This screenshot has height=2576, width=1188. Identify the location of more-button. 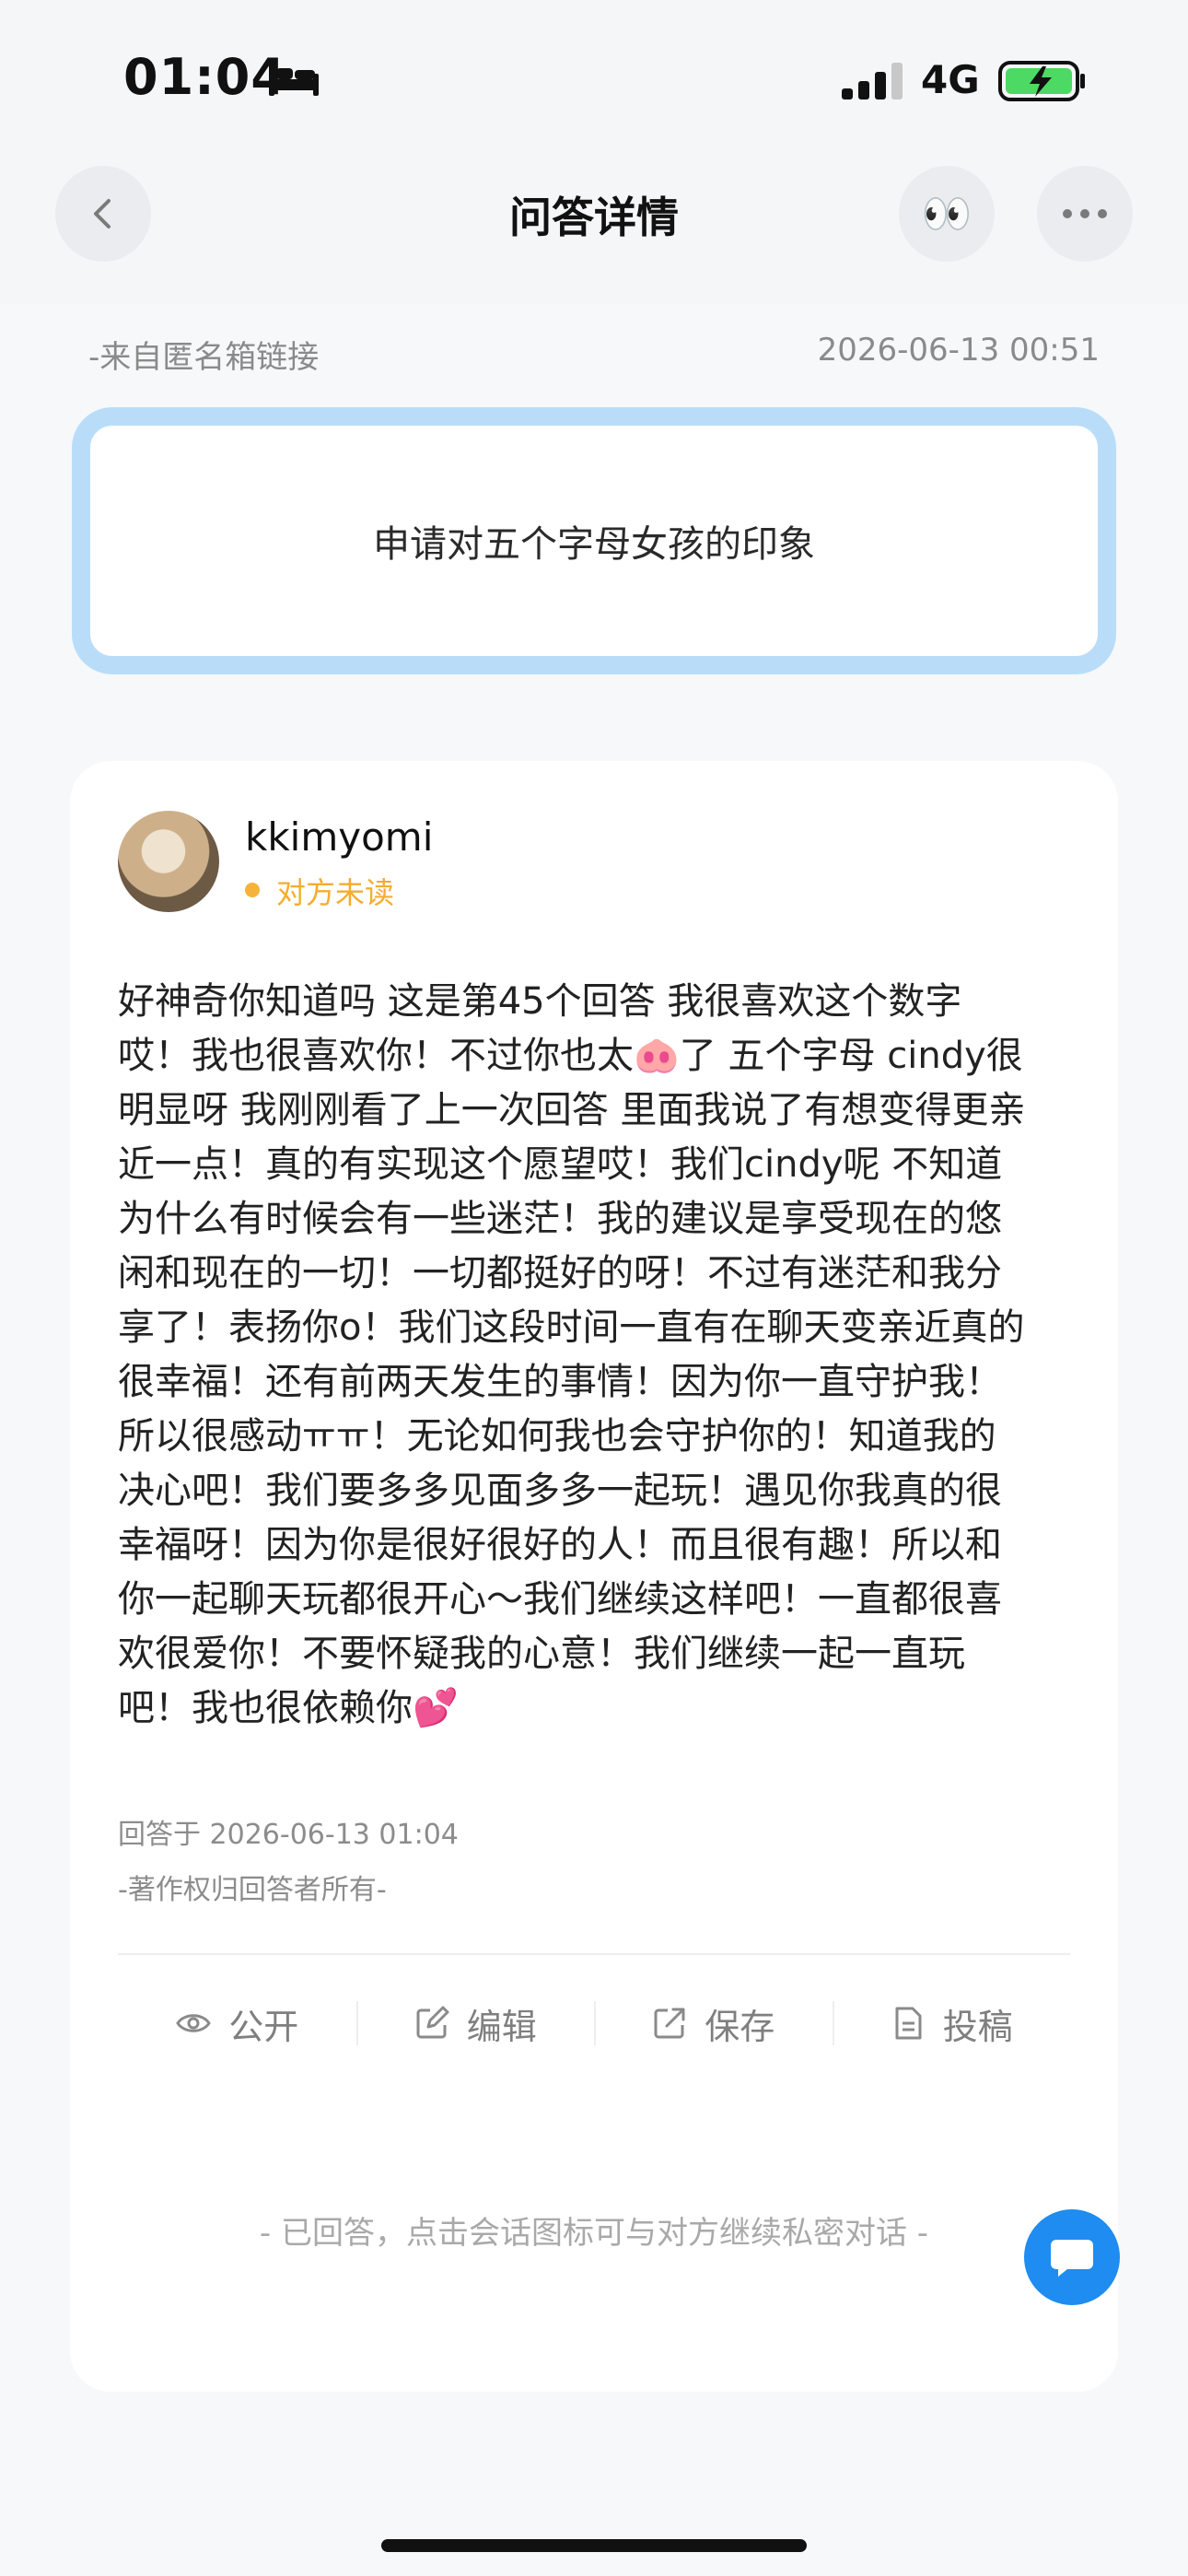
(1085, 214).